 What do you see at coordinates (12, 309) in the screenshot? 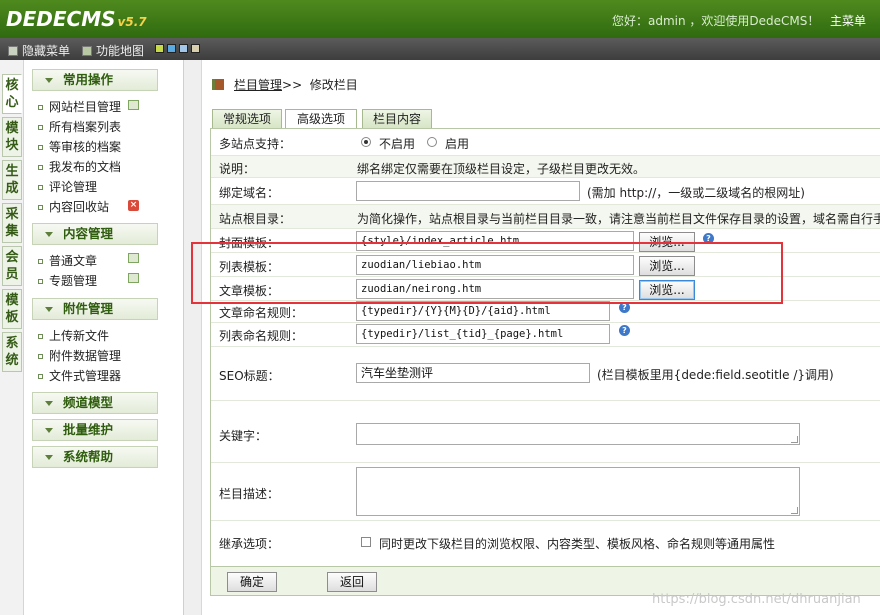
I see `vtab-template: 模板` at bounding box center [12, 309].